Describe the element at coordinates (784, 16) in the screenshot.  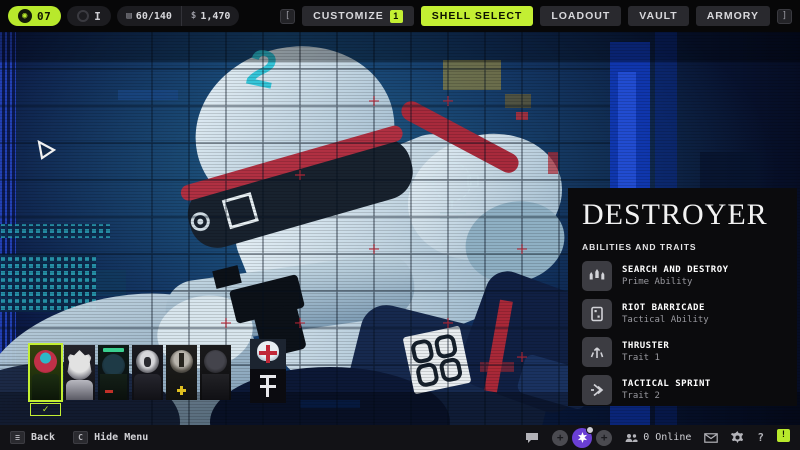
I see `next-tab-key: ]` at that location.